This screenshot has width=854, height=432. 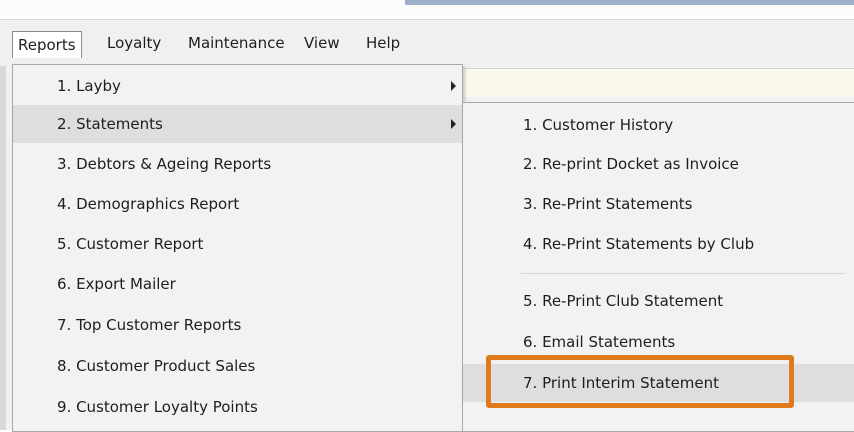 I want to click on menu-item-label: 1. Layby, so click(x=89, y=86).